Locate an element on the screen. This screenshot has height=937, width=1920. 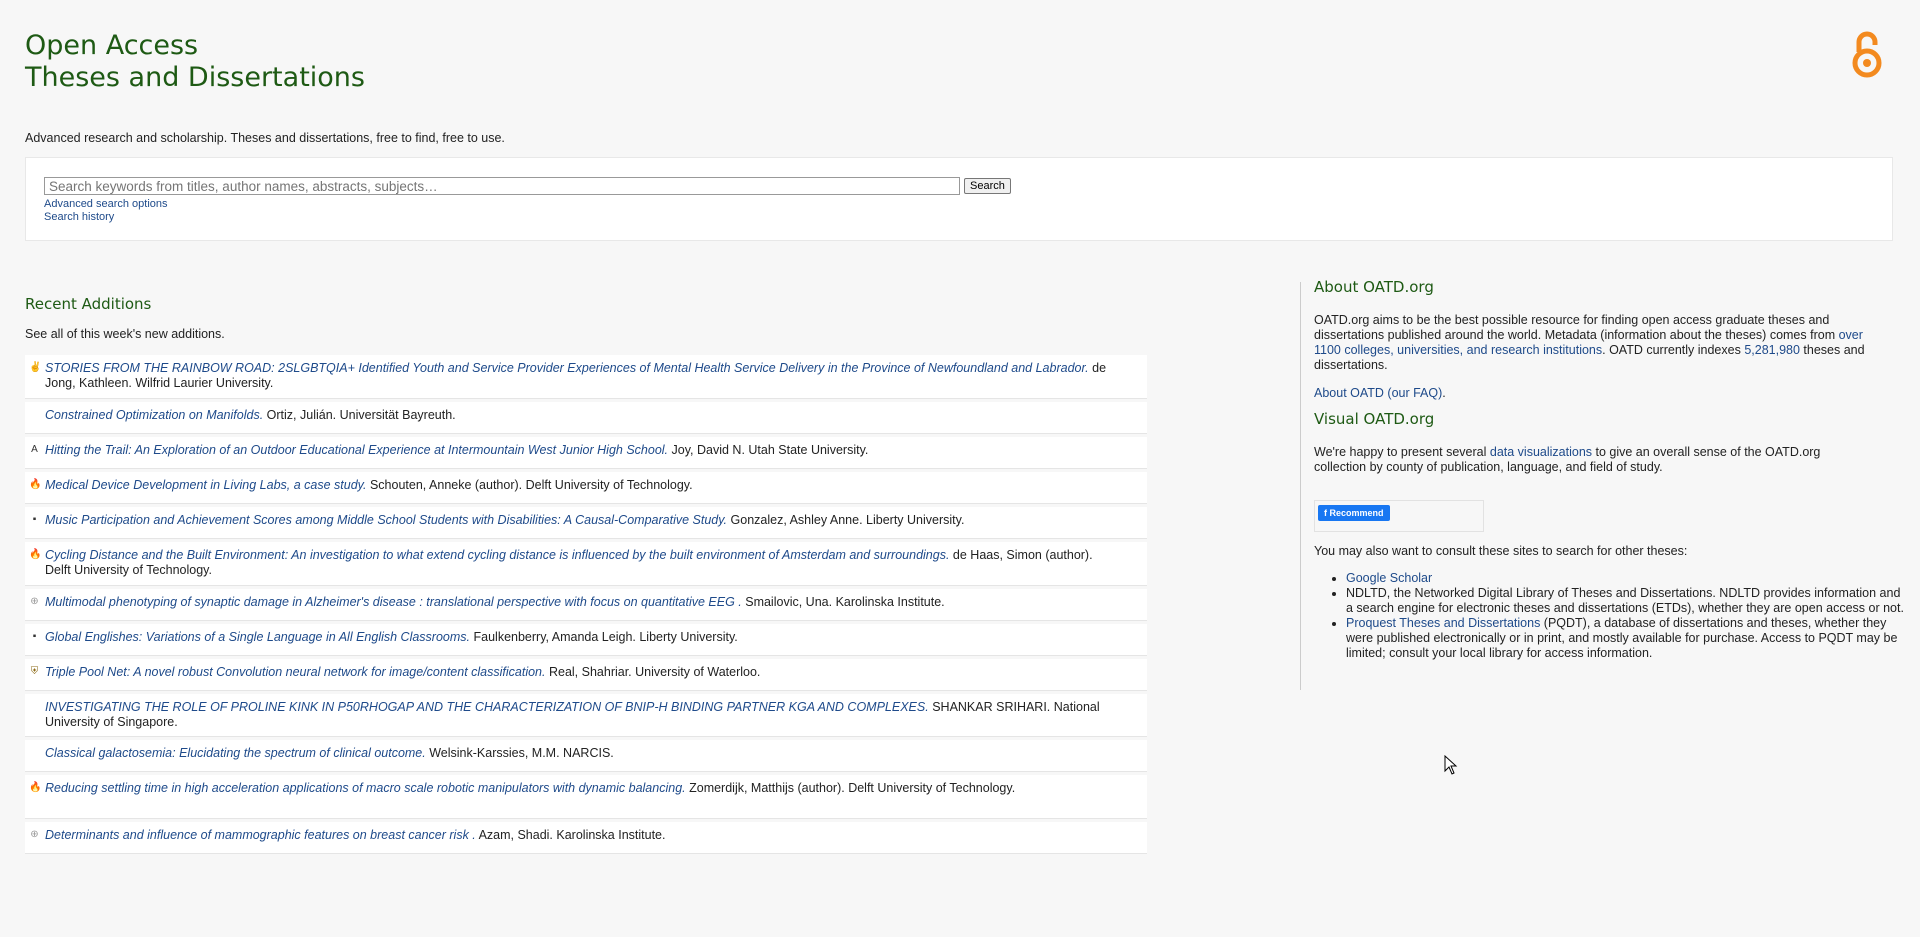
visual-text-part: We're happy to present several is located at coordinates (1402, 452).